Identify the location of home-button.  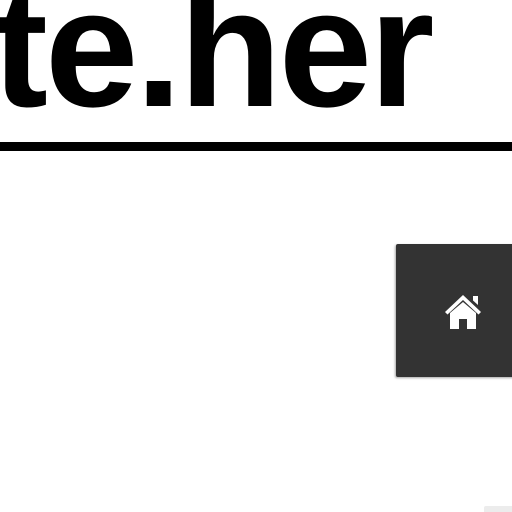
(454, 310).